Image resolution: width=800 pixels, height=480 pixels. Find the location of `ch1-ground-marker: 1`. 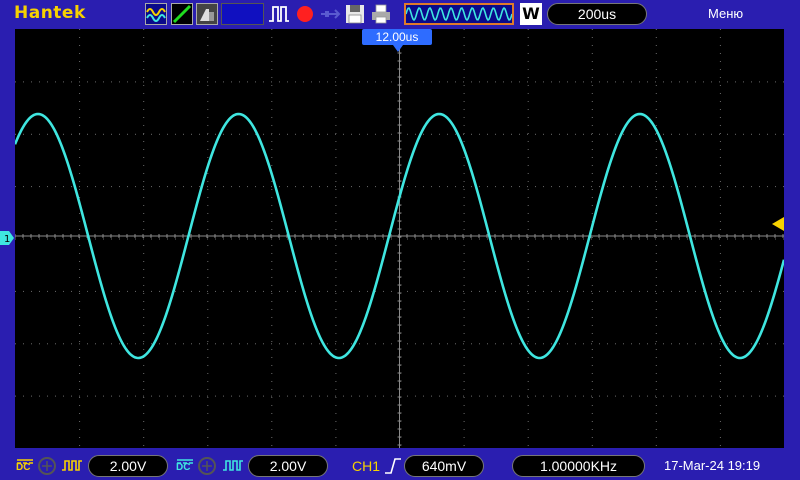

ch1-ground-marker: 1 is located at coordinates (7, 238).